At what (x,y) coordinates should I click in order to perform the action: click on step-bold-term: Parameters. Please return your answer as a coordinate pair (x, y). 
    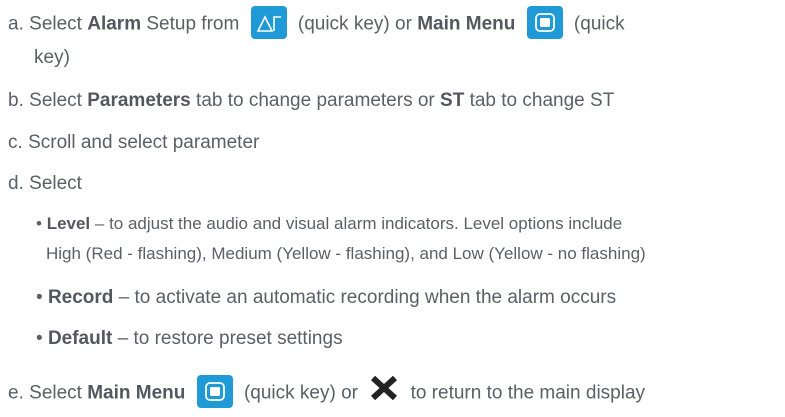
    Looking at the image, I should click on (139, 100).